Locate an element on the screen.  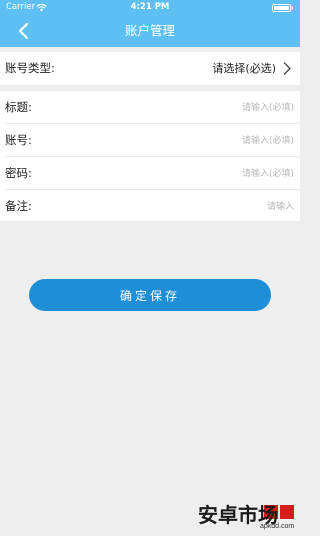
page-title: 账户管理 is located at coordinates (149, 30).